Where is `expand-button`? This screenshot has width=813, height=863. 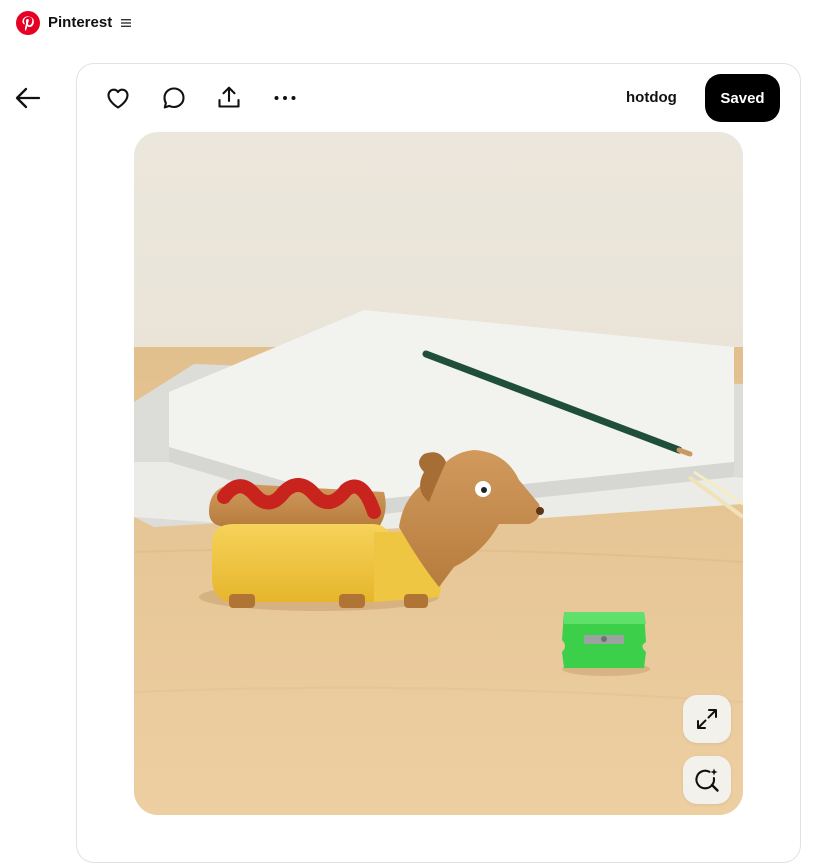 expand-button is located at coordinates (707, 719).